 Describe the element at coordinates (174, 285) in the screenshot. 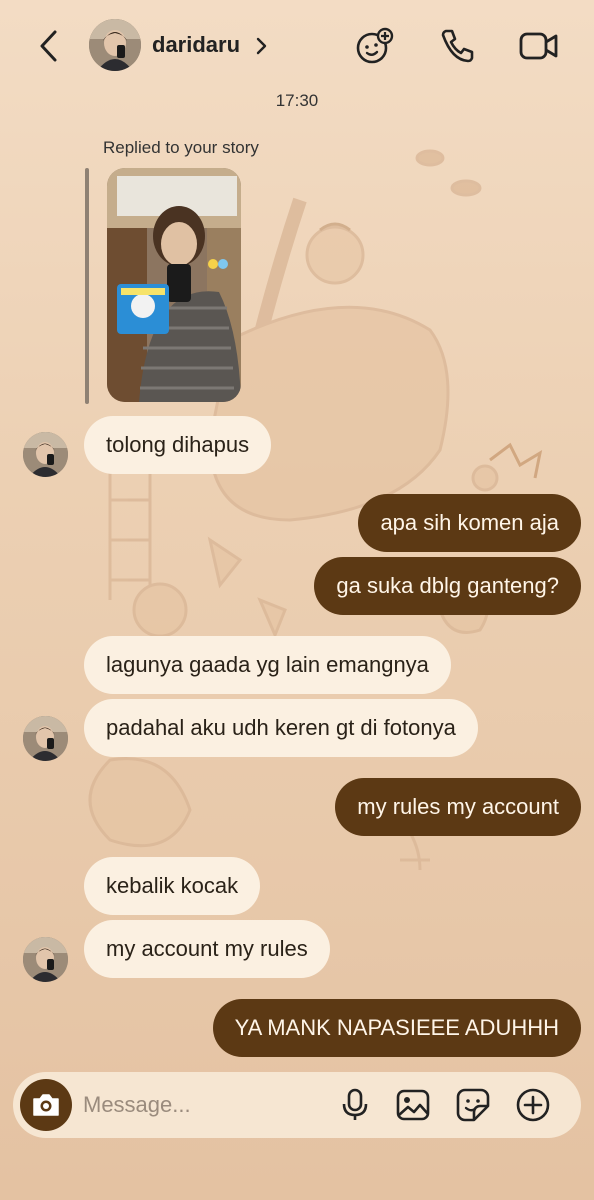

I see `story-thumbnail` at that location.